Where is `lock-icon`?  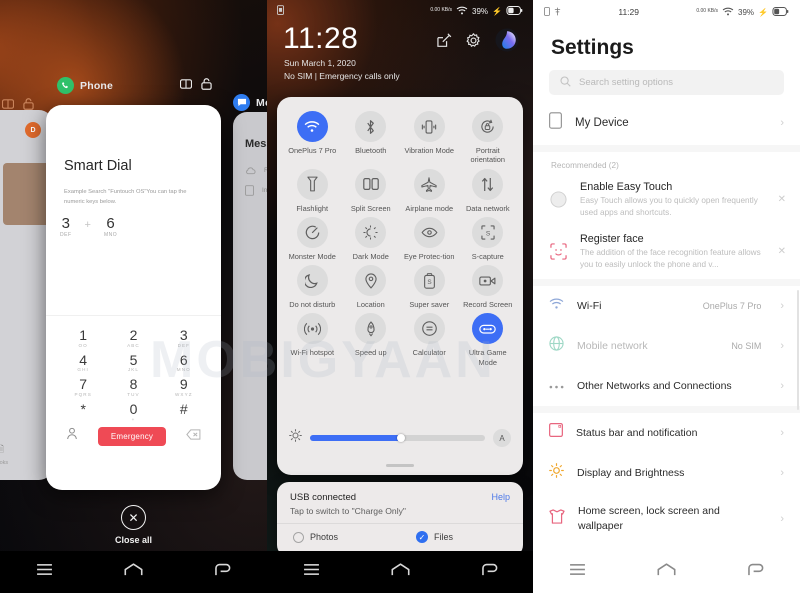
lock-icon is located at coordinates (206, 85).